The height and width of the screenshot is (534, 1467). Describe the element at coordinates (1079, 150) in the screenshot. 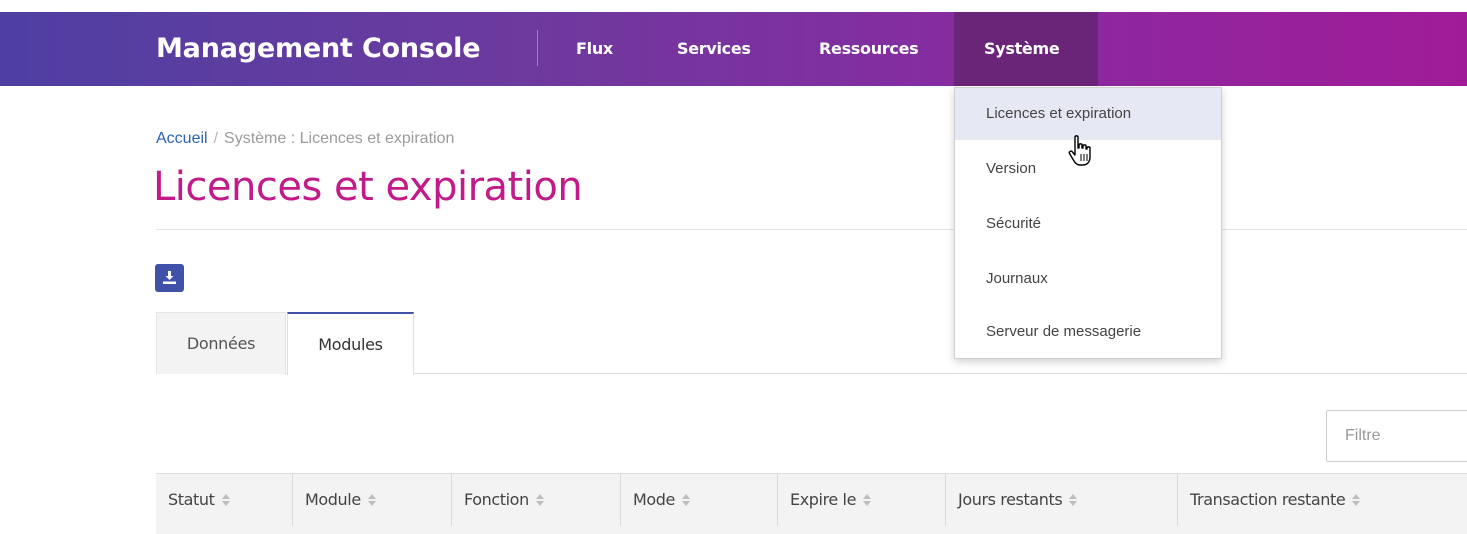

I see `hand-cursor-icon` at that location.